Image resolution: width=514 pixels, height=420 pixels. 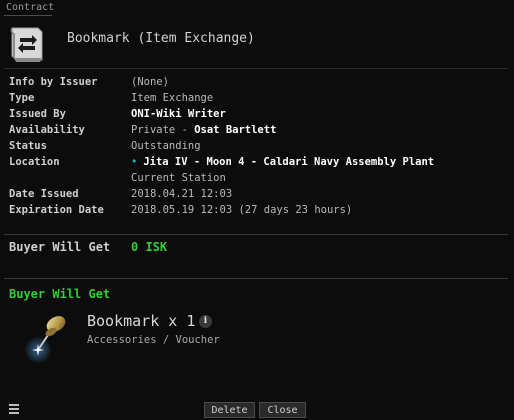 I want to click on info-row-availability: Availability Private - Osat Bartlett, so click(x=249, y=130).